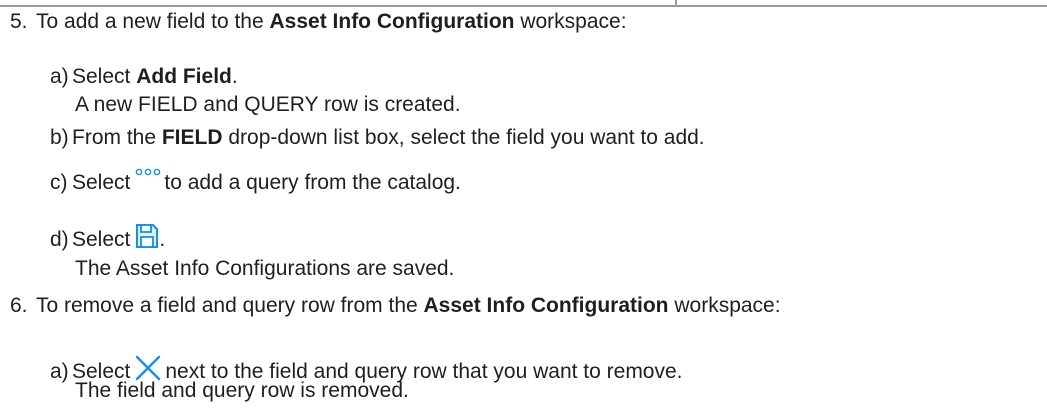 This screenshot has height=410, width=1047. What do you see at coordinates (184, 76) in the screenshot?
I see `add-field-label: Add Field` at bounding box center [184, 76].